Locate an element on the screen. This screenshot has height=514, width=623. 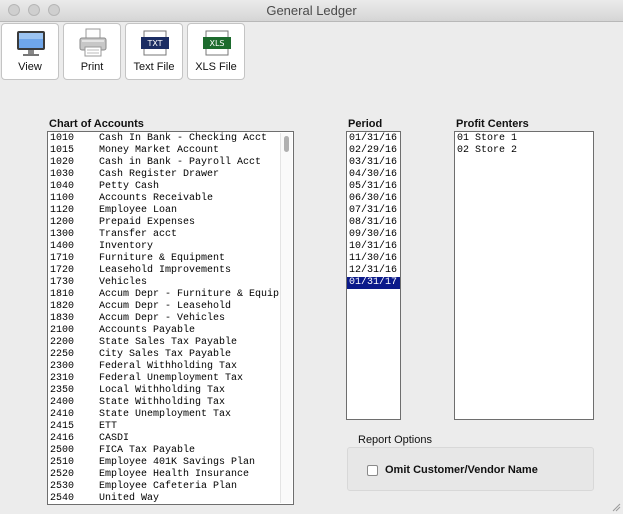
account-row: 1010 Cash In Bank - Checking Acct is located at coordinates (170, 139).